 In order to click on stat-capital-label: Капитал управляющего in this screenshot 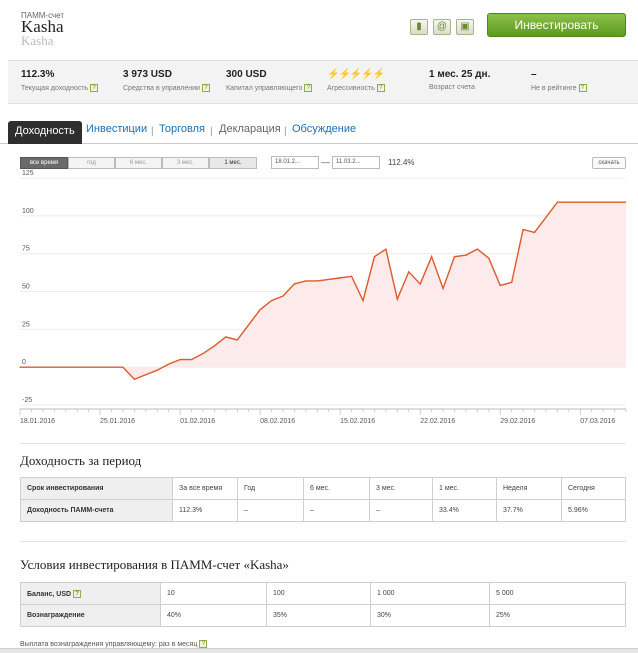, I will do `click(264, 88)`.